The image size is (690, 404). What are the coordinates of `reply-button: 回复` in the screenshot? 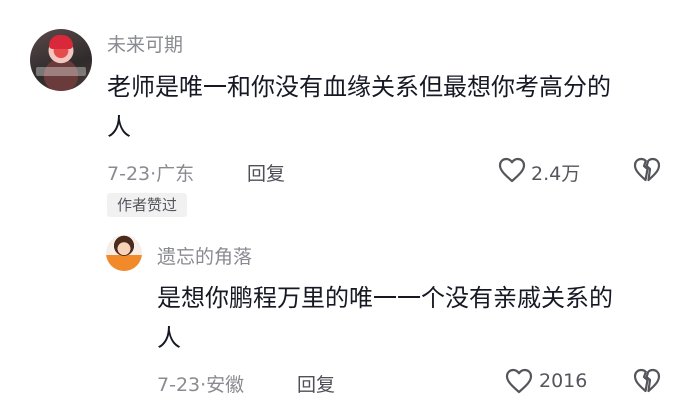 It's located at (266, 172).